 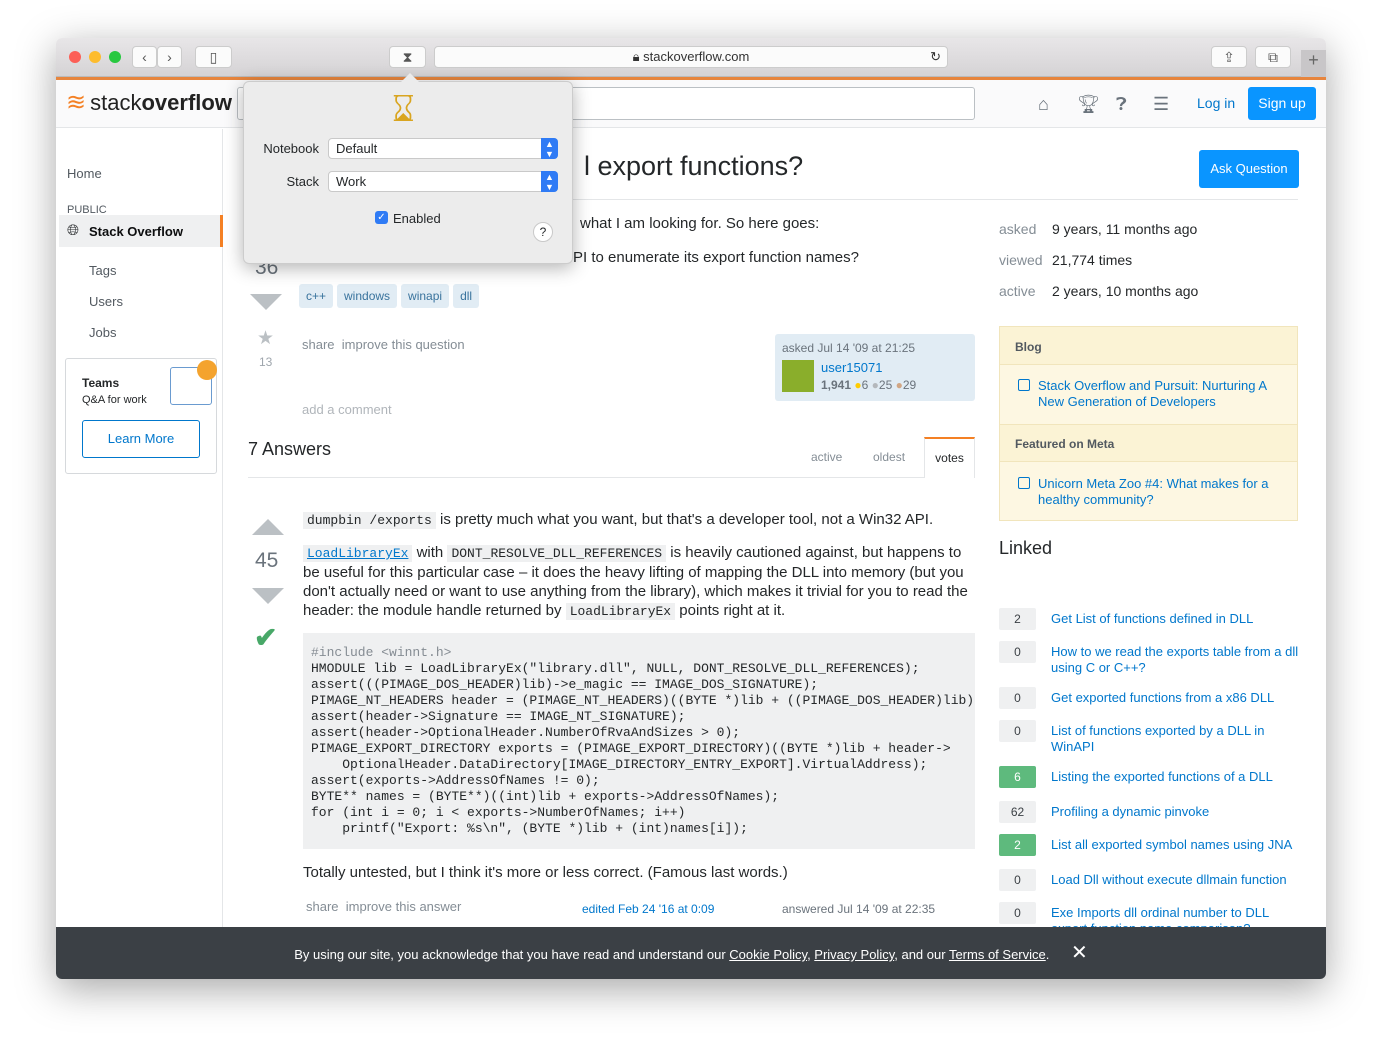 What do you see at coordinates (302, 181) in the screenshot?
I see `stack-label: Stack` at bounding box center [302, 181].